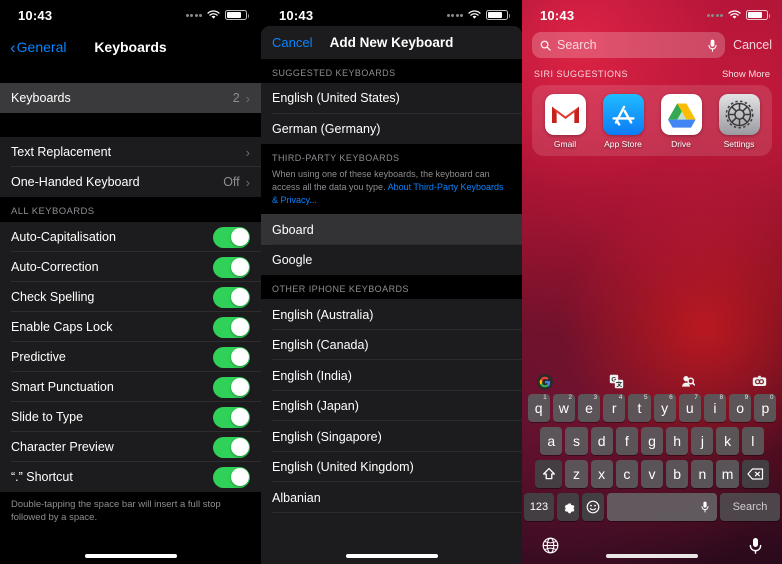 This screenshot has height=564, width=782. What do you see at coordinates (576, 474) in the screenshot?
I see `key-z: z` at bounding box center [576, 474].